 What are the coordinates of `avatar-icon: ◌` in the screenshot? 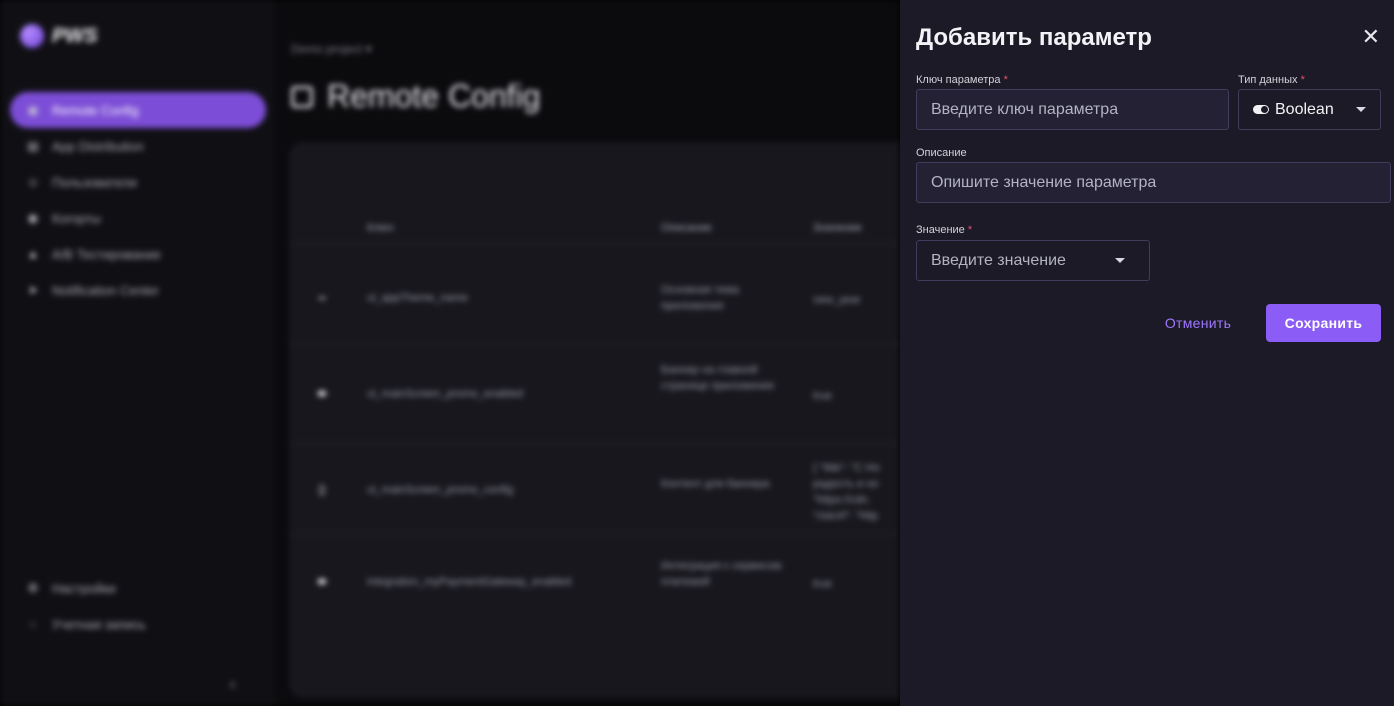 It's located at (33, 624).